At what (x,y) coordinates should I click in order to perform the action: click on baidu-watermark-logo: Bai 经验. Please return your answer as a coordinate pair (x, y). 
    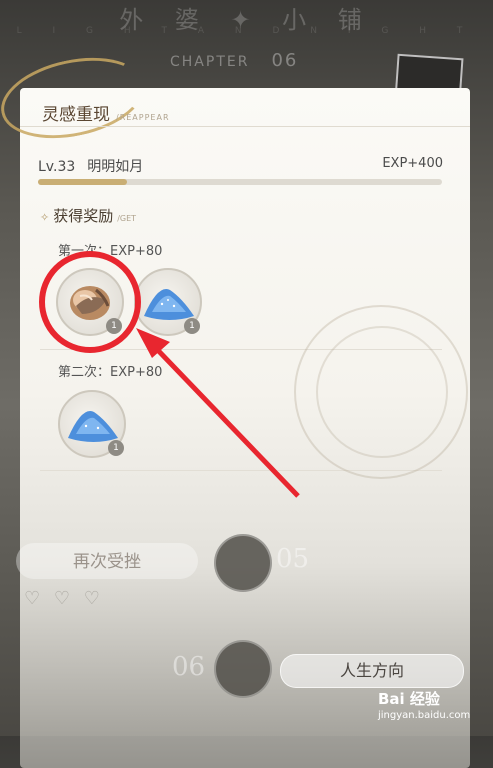
    Looking at the image, I should click on (409, 699).